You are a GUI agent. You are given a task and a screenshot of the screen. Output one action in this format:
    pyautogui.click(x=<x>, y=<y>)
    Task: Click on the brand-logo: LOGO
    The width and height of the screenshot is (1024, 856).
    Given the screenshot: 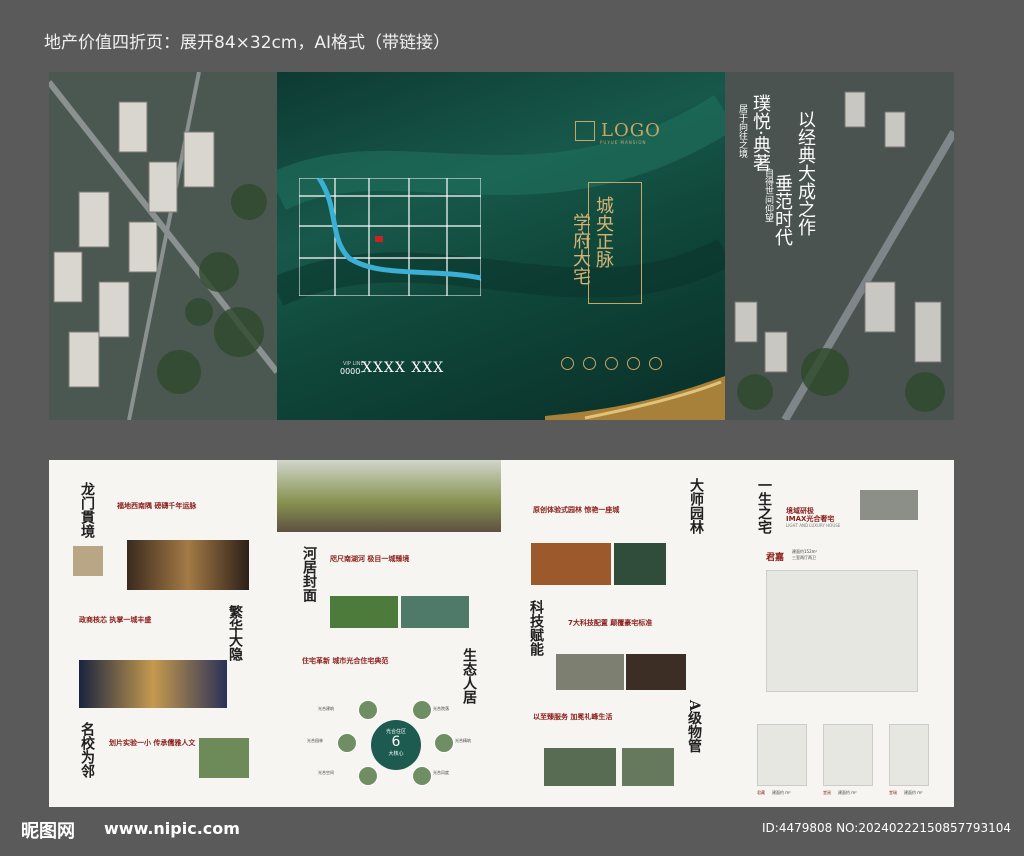 What is the action you would take?
    pyautogui.click(x=618, y=130)
    